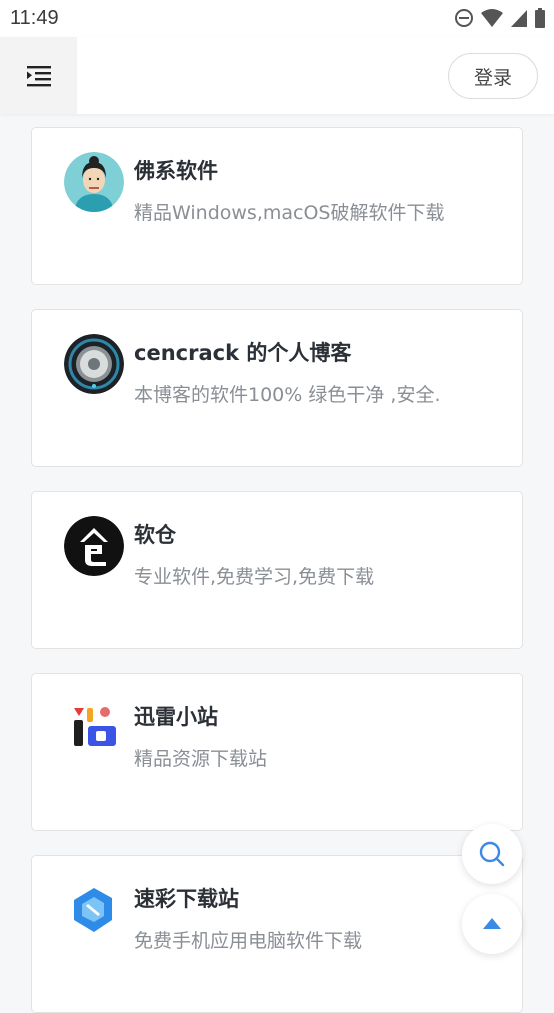  What do you see at coordinates (94, 182) in the screenshot?
I see `portrait-avatar` at bounding box center [94, 182].